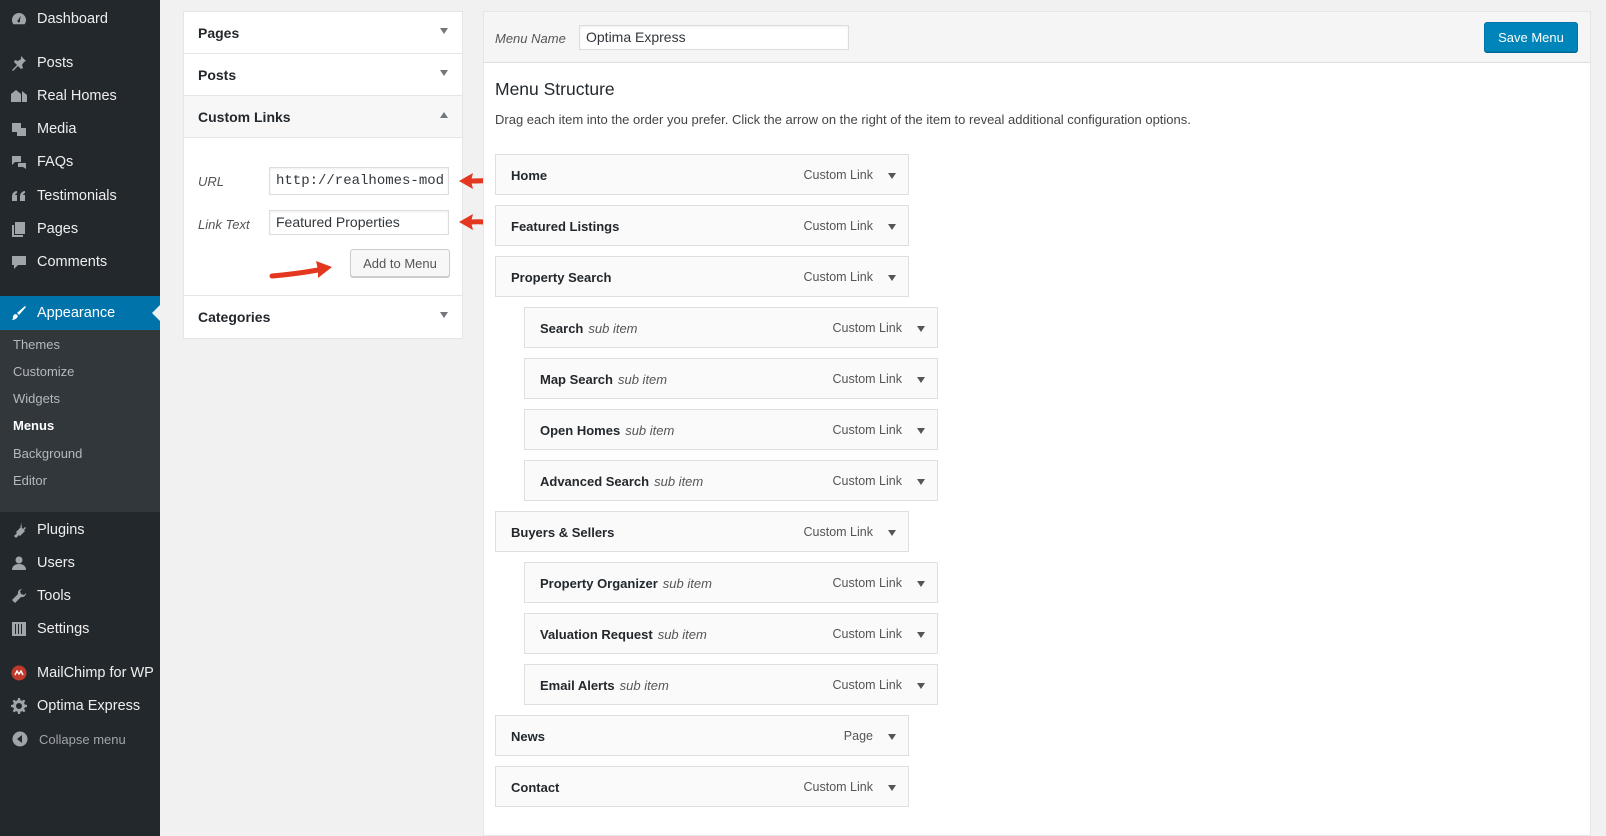  I want to click on paintbrush-icon, so click(19, 313).